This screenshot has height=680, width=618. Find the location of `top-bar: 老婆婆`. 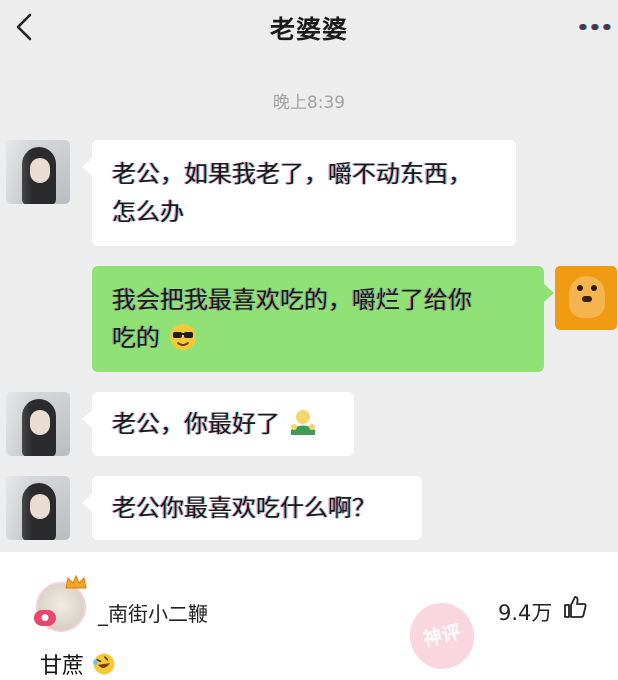

top-bar: 老婆婆 is located at coordinates (309, 28).